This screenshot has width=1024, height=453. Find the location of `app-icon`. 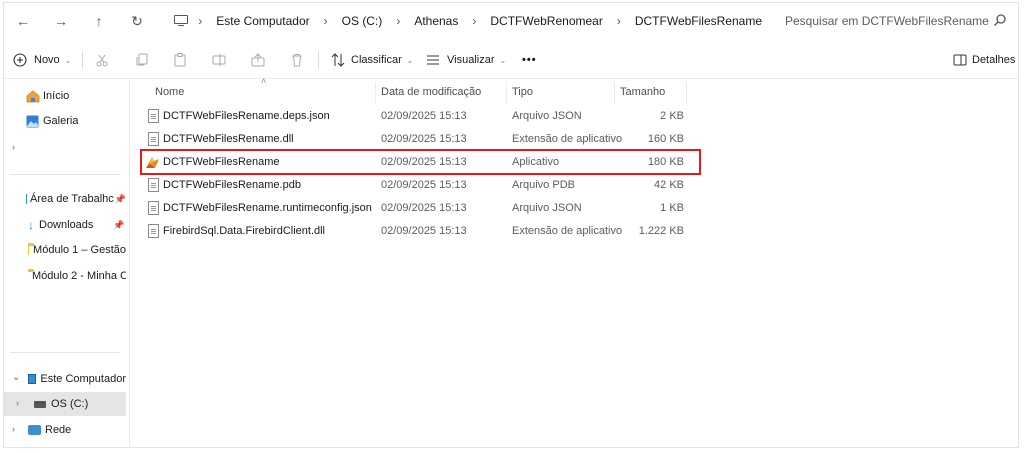

app-icon is located at coordinates (152, 162).